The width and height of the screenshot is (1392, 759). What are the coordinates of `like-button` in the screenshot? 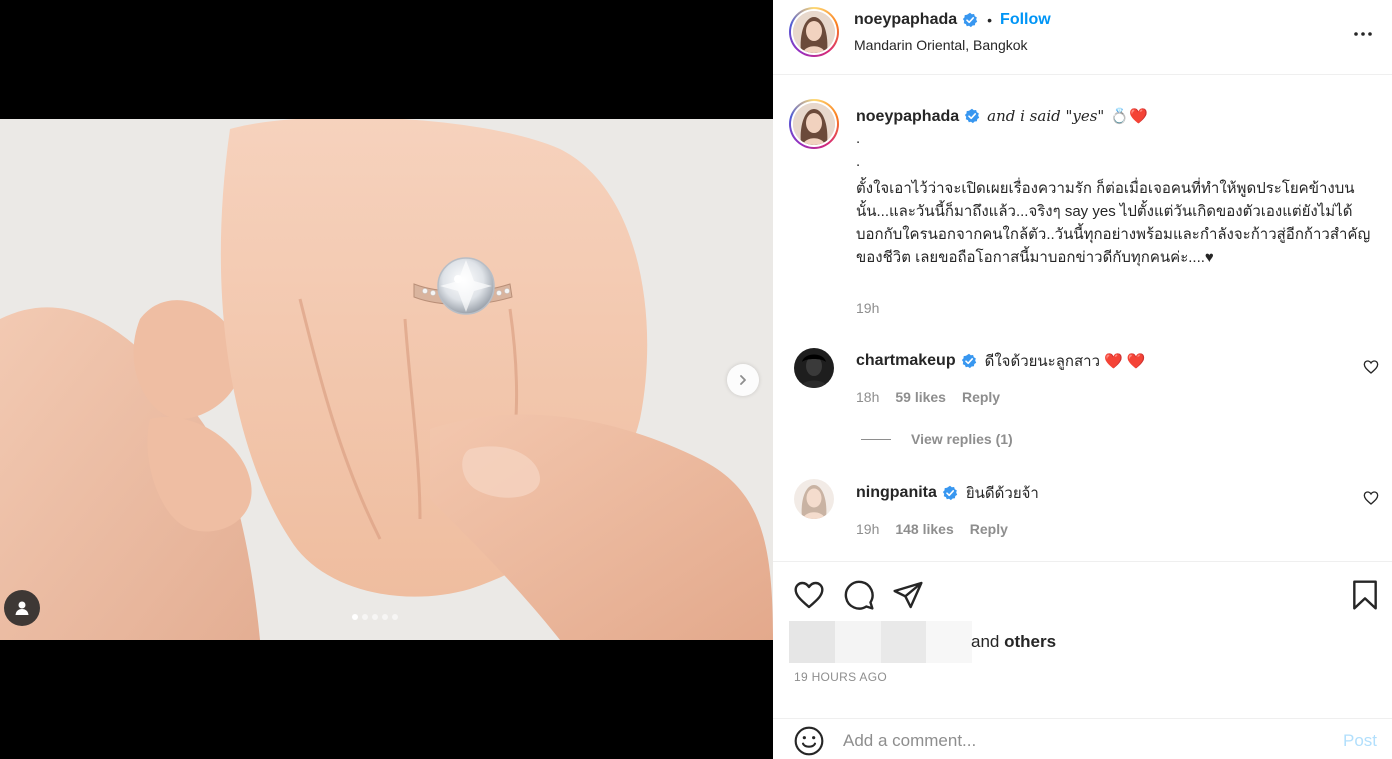 It's located at (809, 595).